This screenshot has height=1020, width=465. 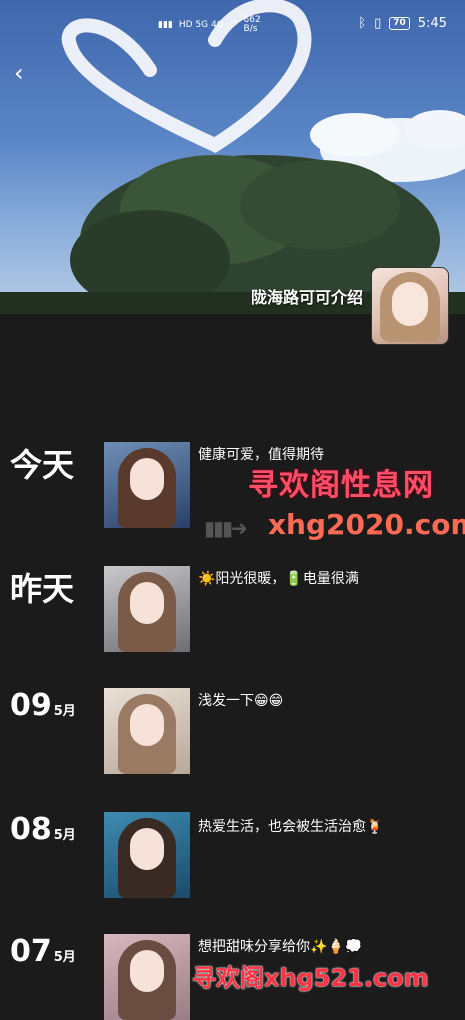 I want to click on vibrate-icon: ▯, so click(x=378, y=23).